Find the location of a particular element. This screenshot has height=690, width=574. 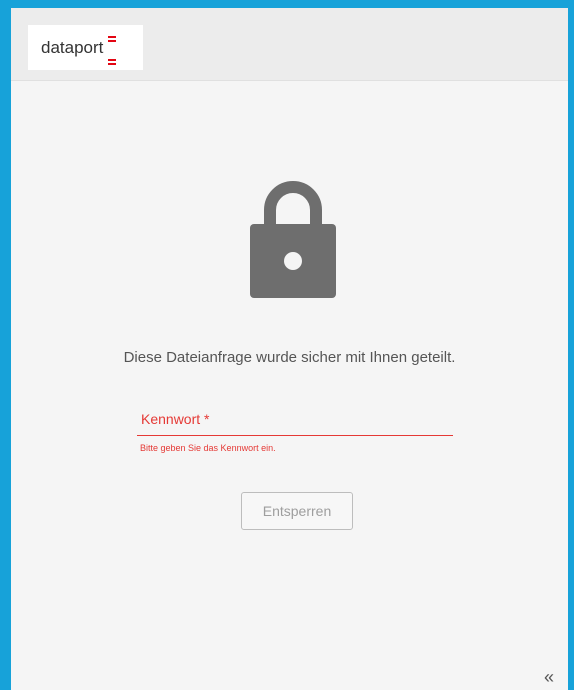

password-field: Kennwort * is located at coordinates (297, 419).